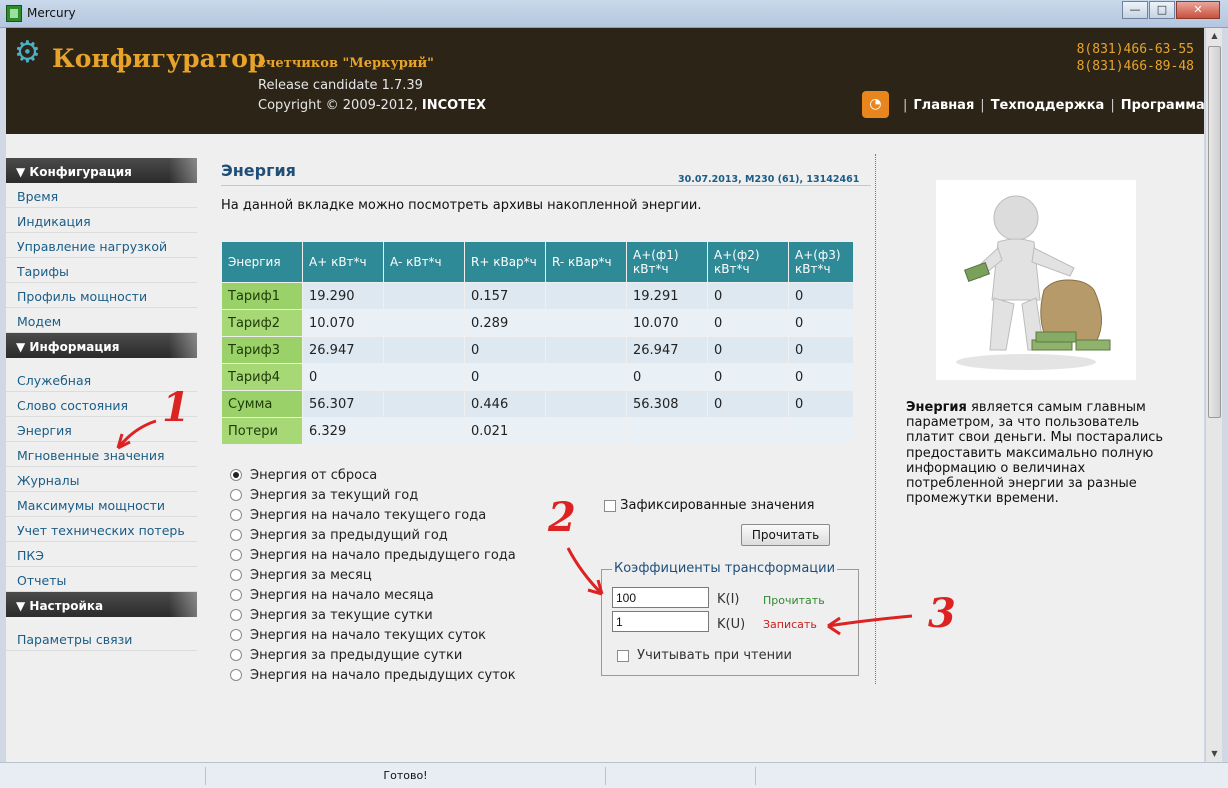  Describe the element at coordinates (1214, 754) in the screenshot. I see `scroll-down-icon: ▼` at that location.